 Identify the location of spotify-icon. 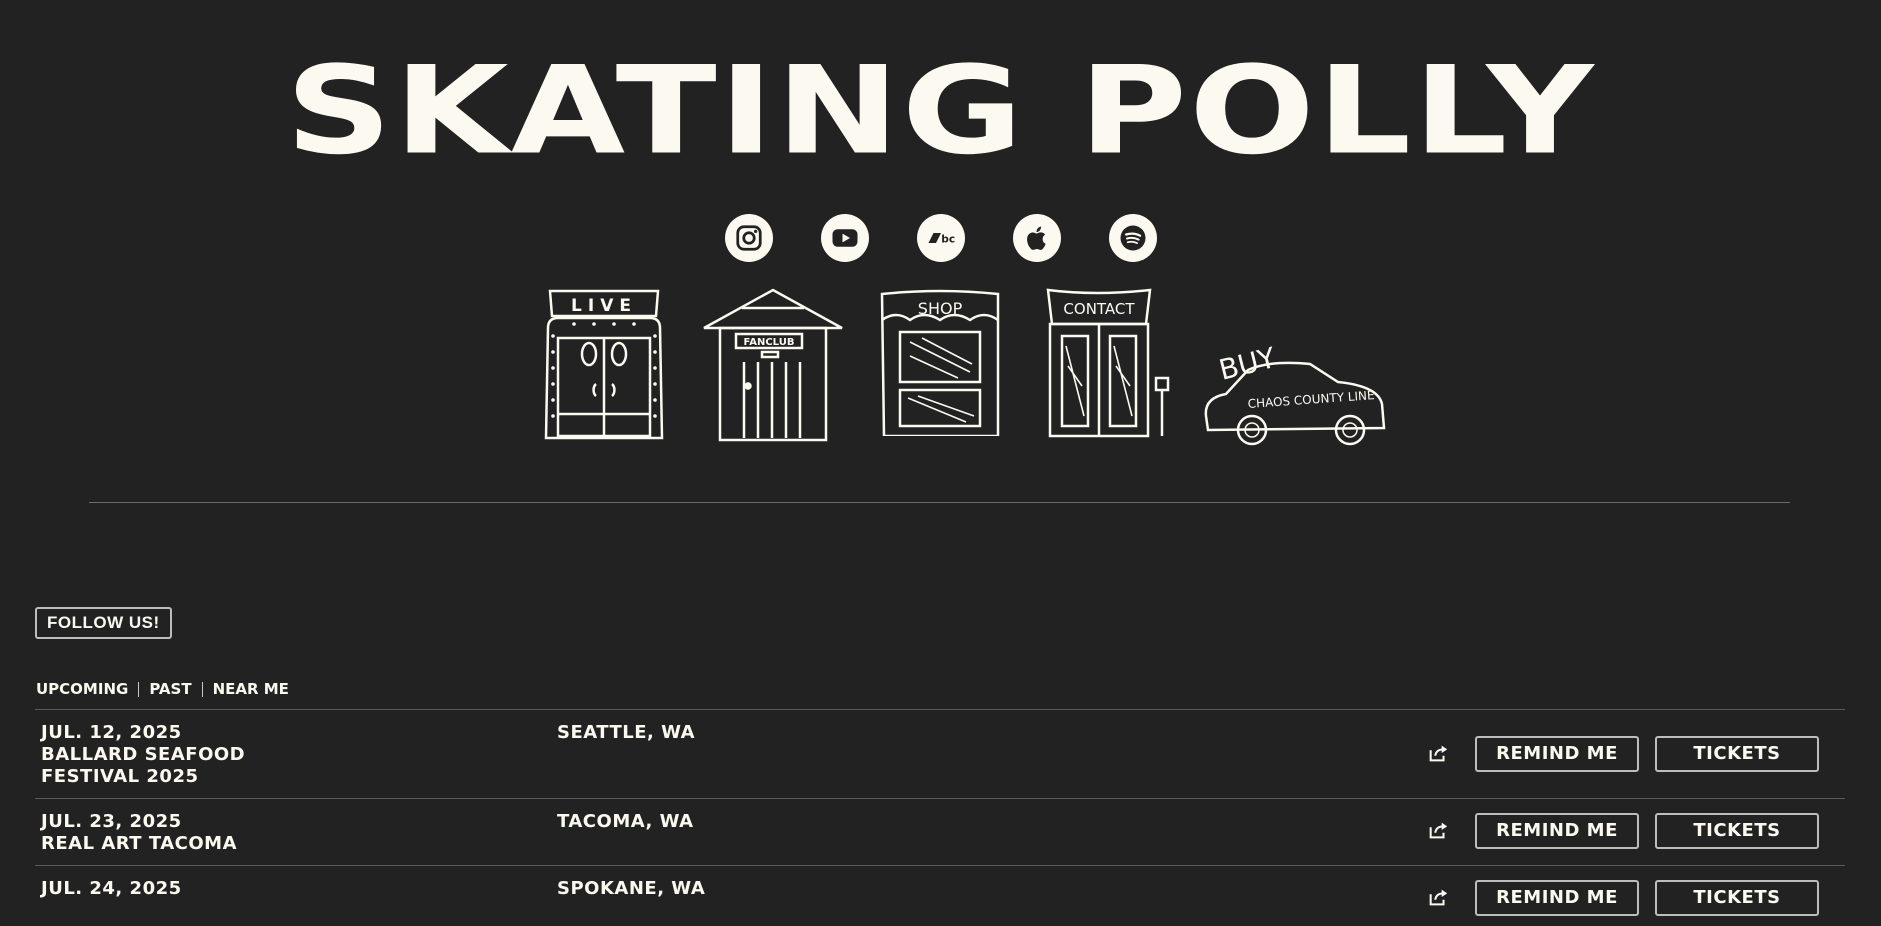
(1132, 238).